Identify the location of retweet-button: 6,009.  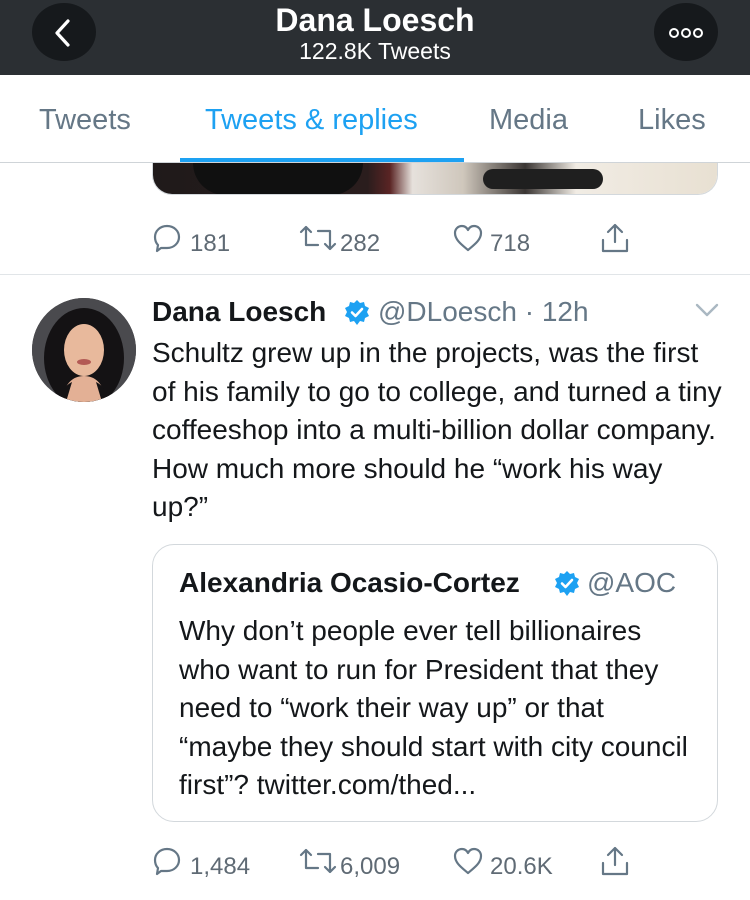
(358, 866).